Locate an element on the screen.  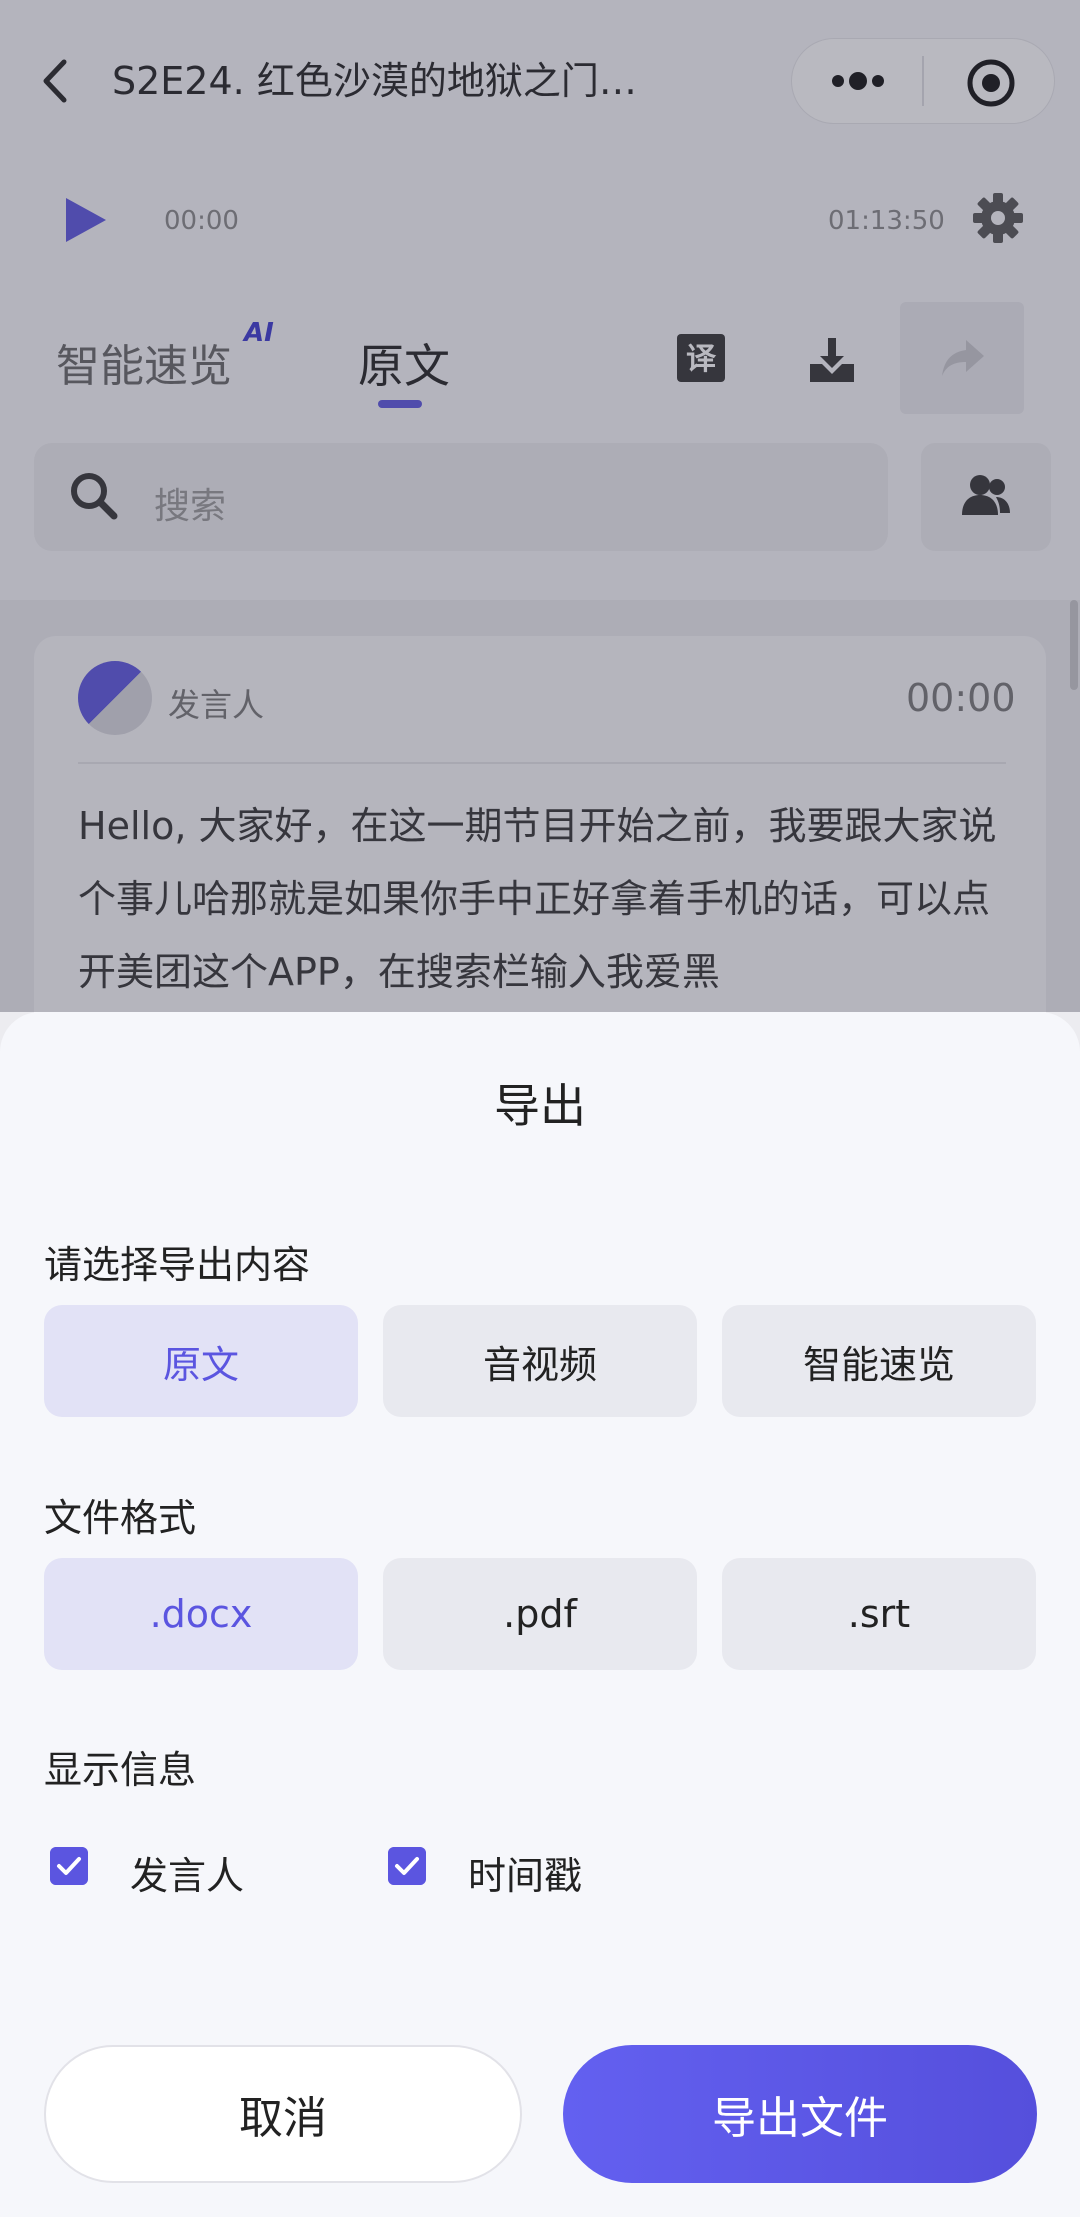
cancel-button: 取消 is located at coordinates (283, 2114).